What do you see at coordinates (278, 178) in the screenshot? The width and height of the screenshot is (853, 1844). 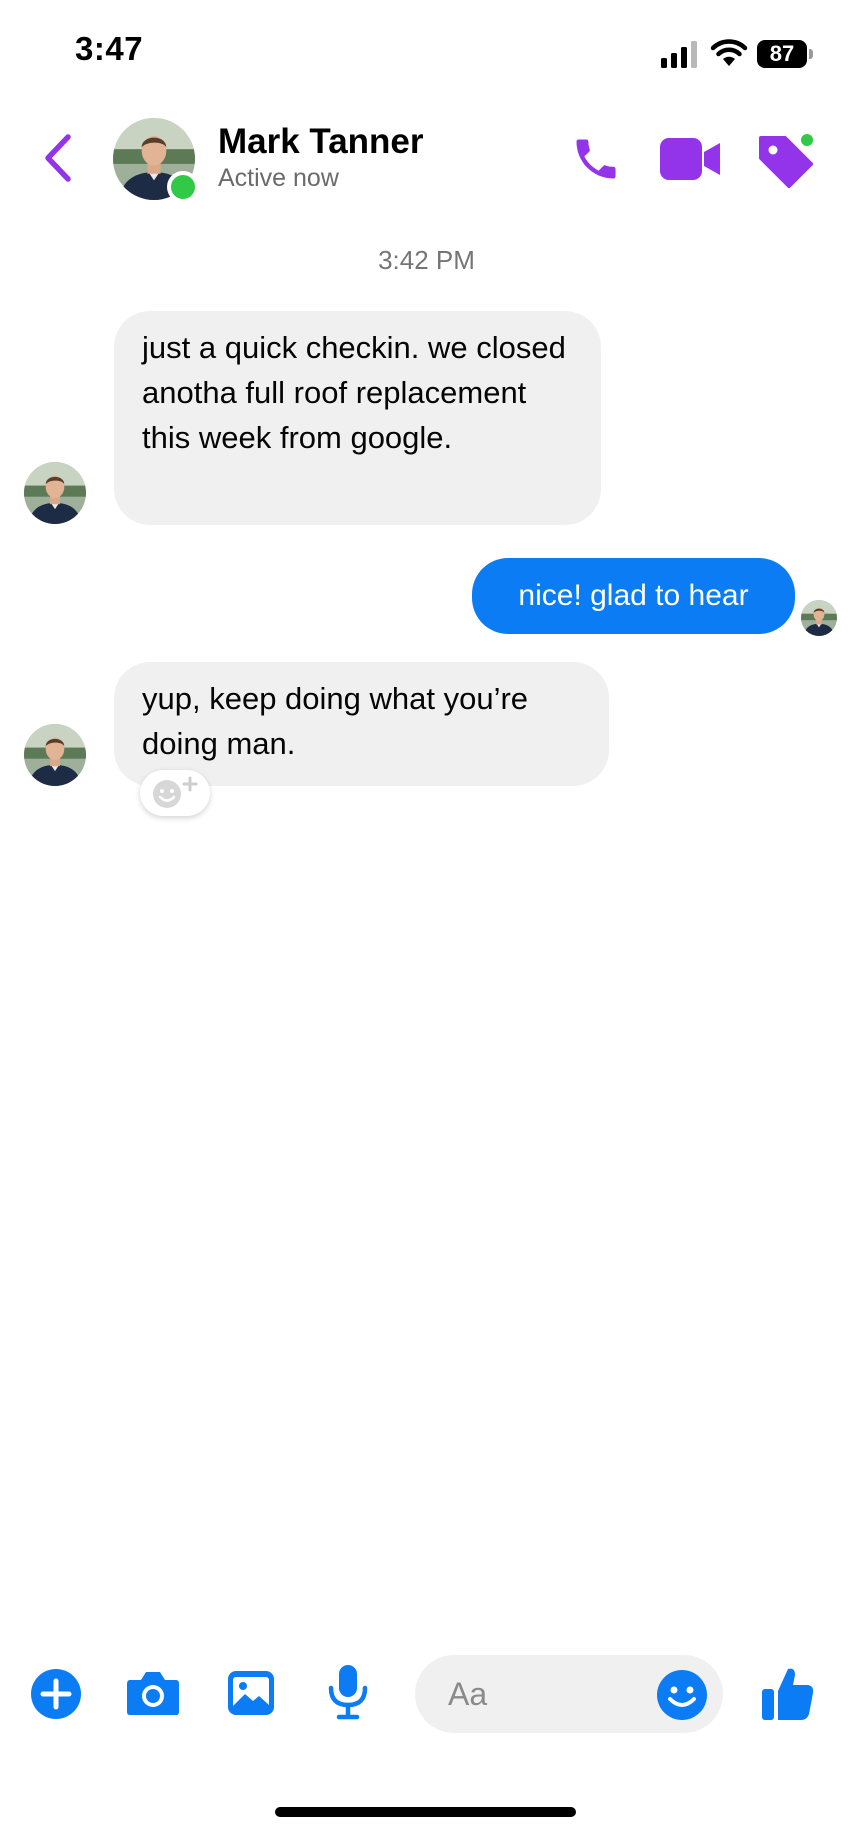 I see `contact-status: Active now` at bounding box center [278, 178].